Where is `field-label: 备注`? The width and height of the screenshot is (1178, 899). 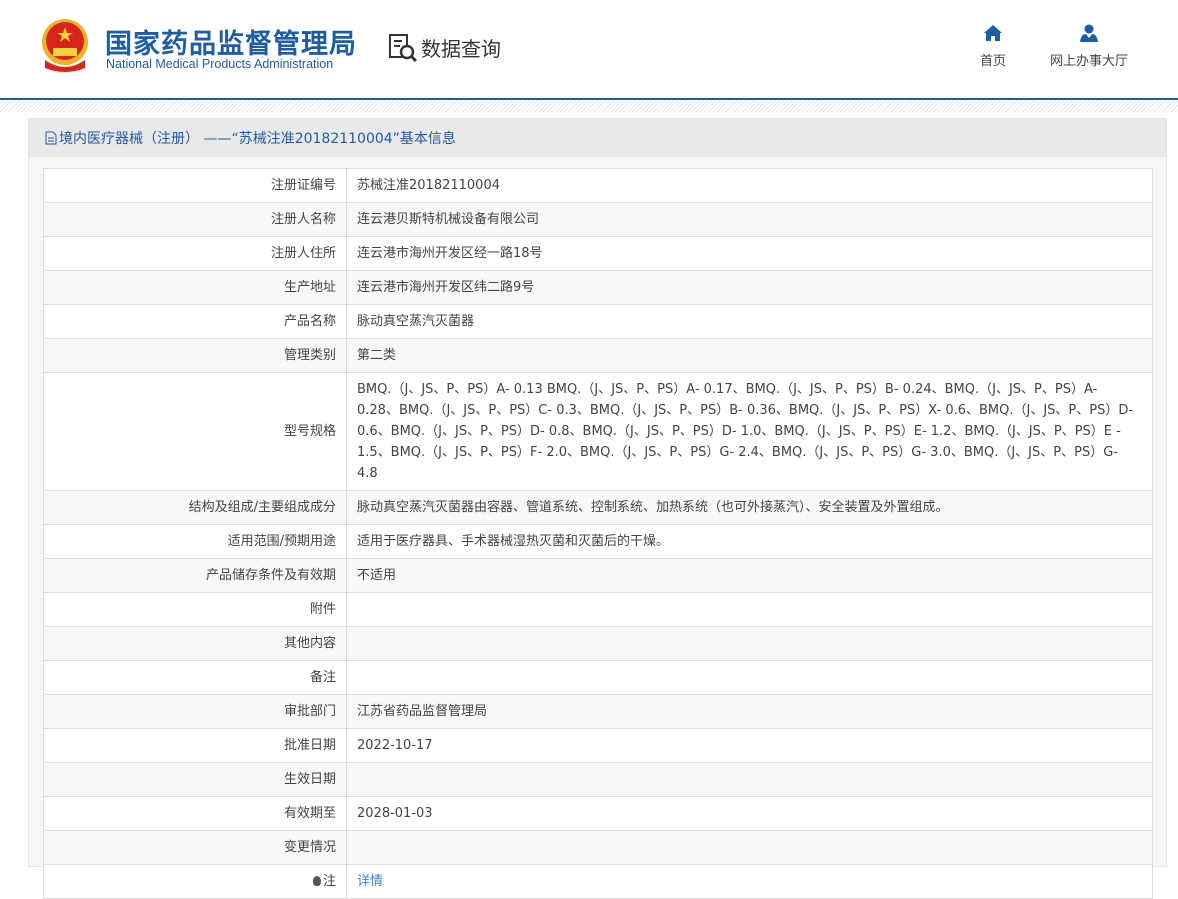 field-label: 备注 is located at coordinates (195, 677).